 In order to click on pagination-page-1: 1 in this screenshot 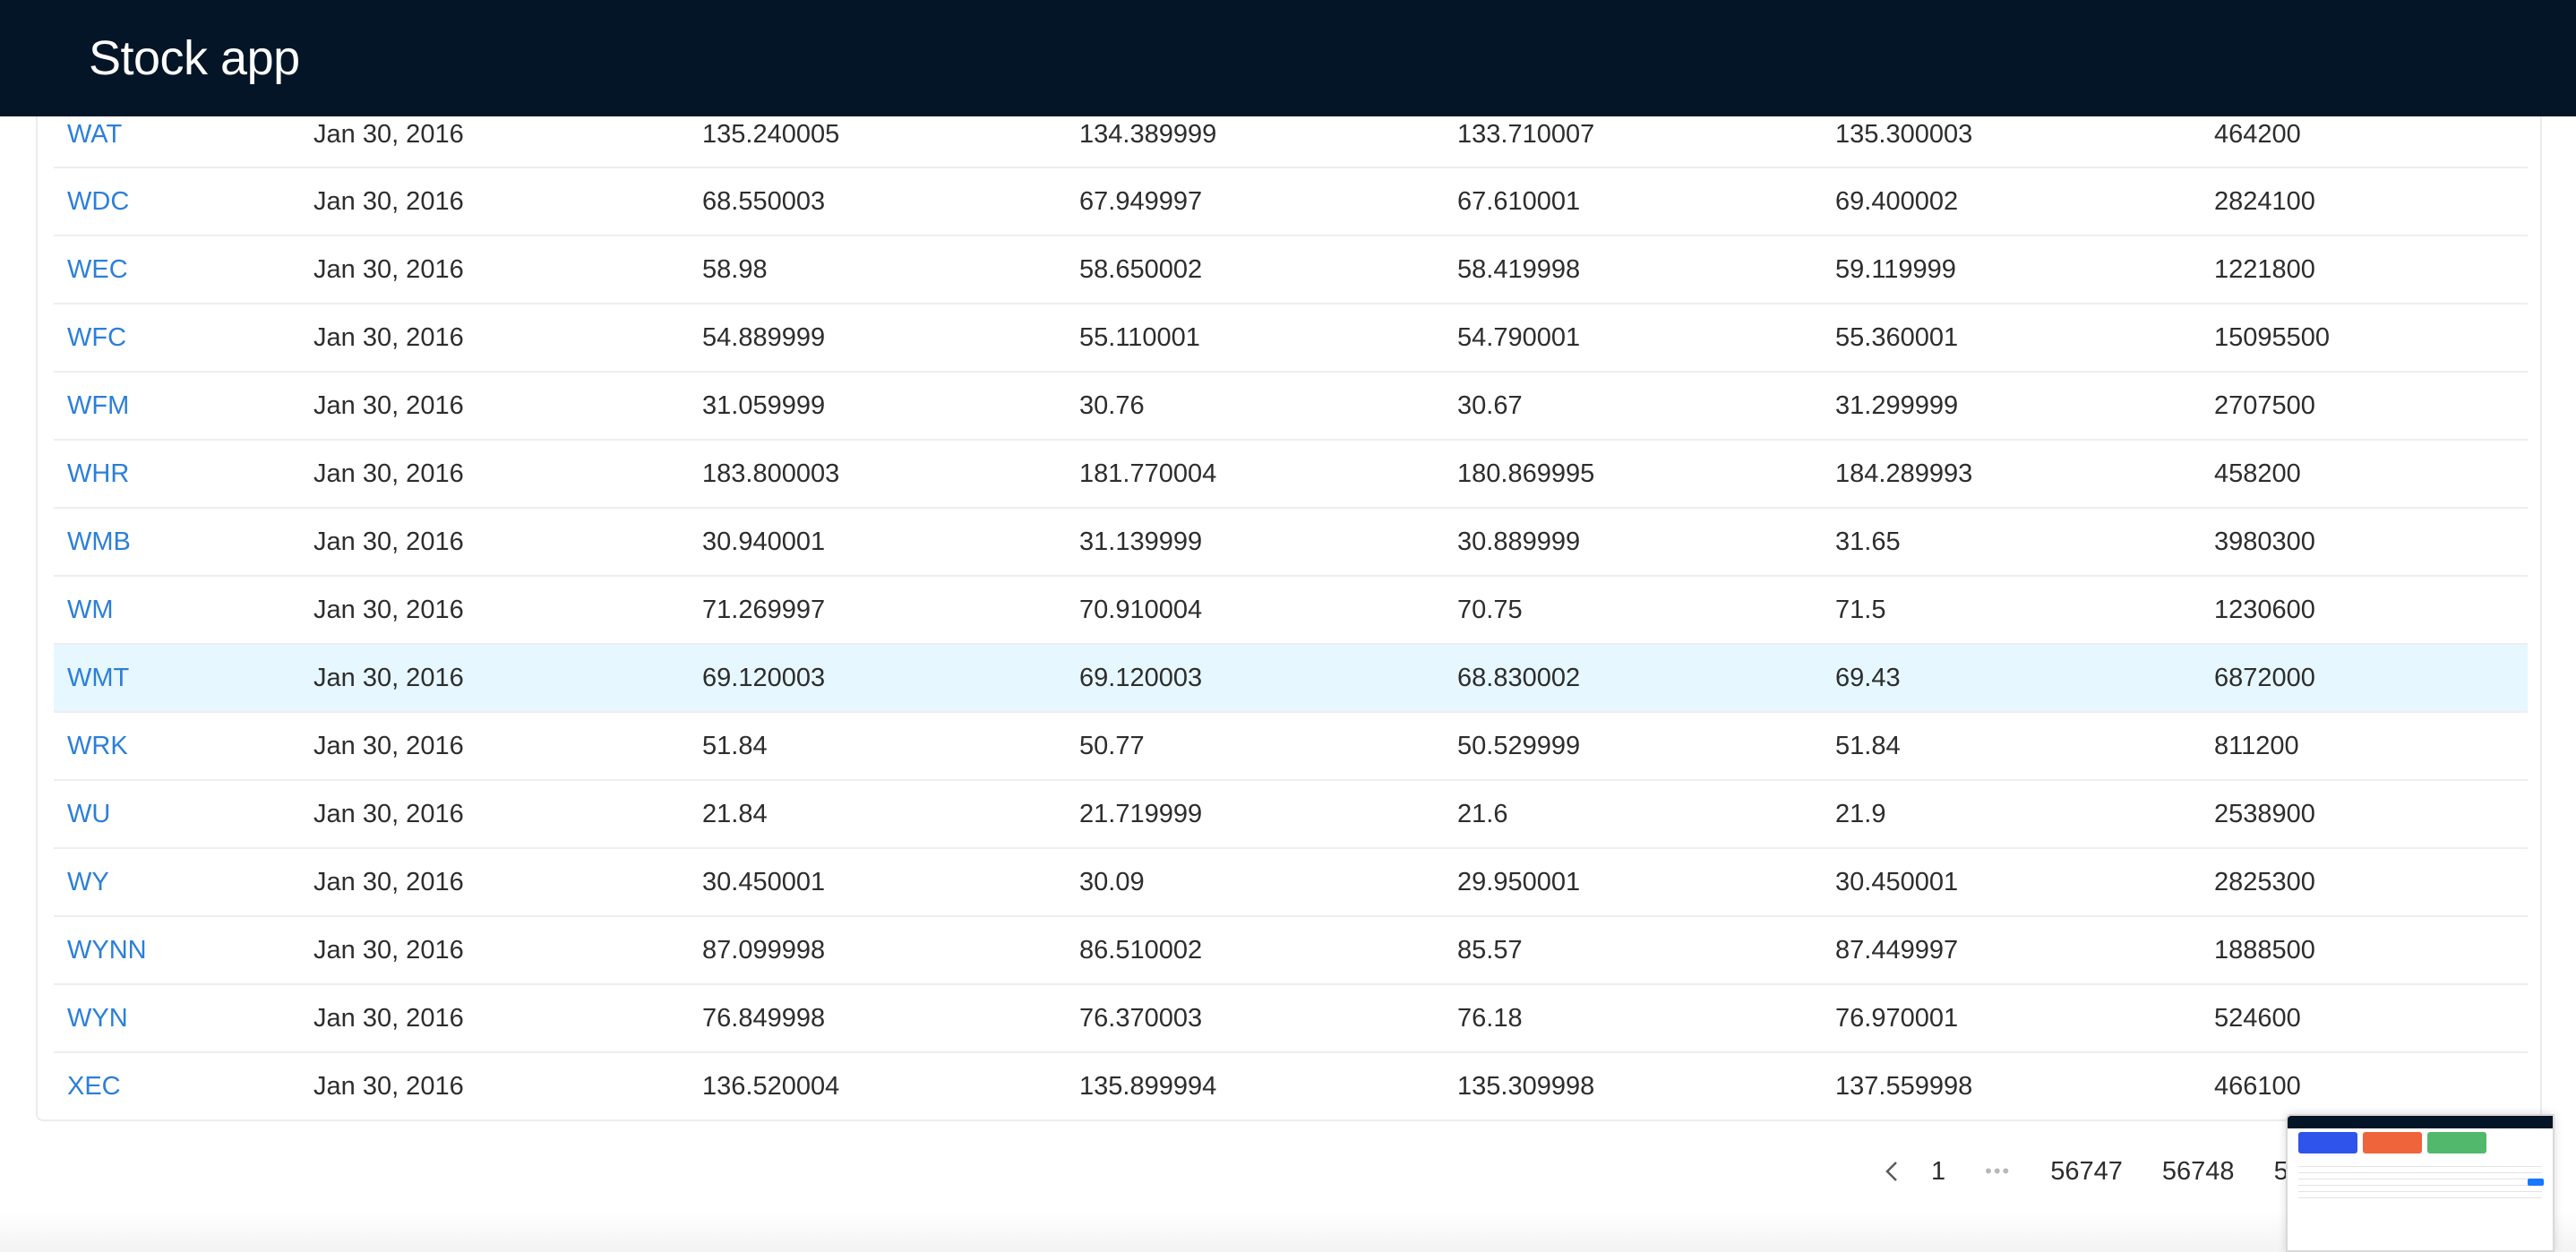, I will do `click(1938, 1171)`.